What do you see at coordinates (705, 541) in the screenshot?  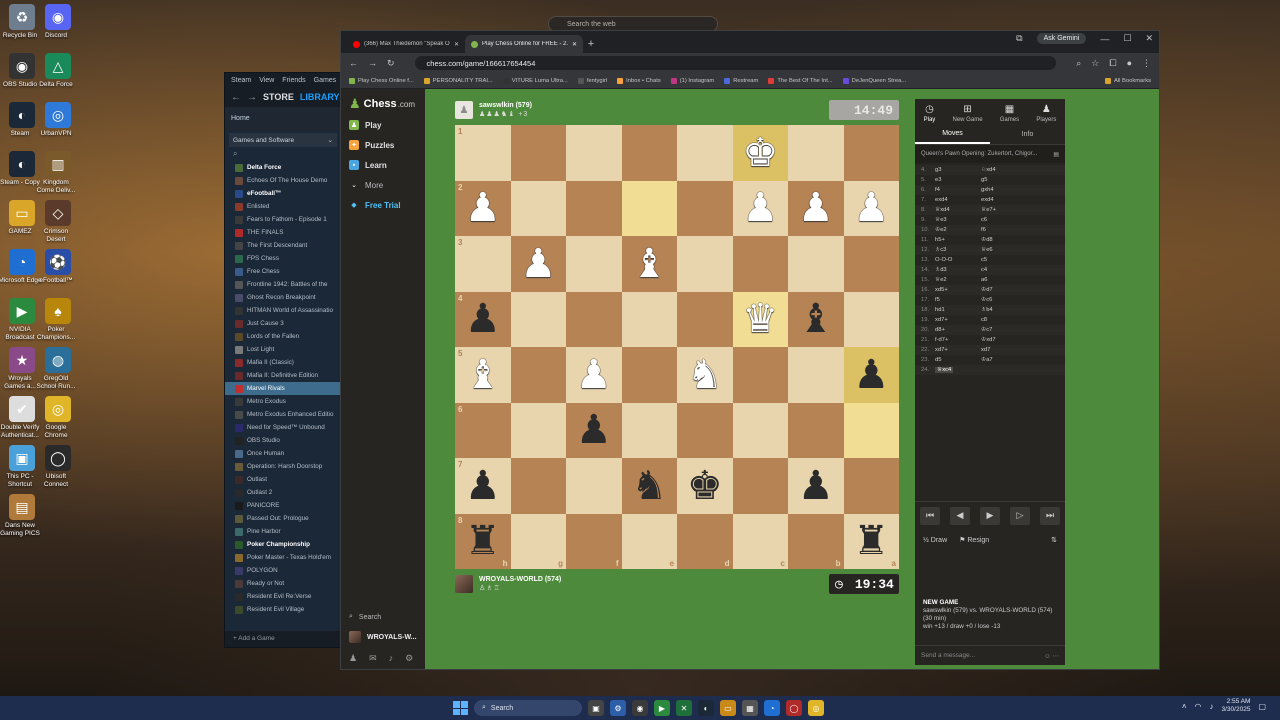 I see `board-square: d` at bounding box center [705, 541].